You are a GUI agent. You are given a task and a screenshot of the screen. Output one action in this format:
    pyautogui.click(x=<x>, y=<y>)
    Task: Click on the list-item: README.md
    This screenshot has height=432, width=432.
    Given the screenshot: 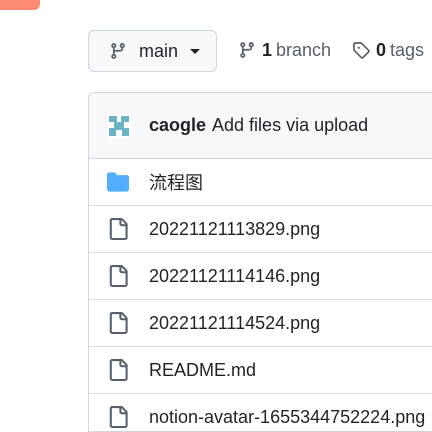 What is the action you would take?
    pyautogui.click(x=260, y=370)
    